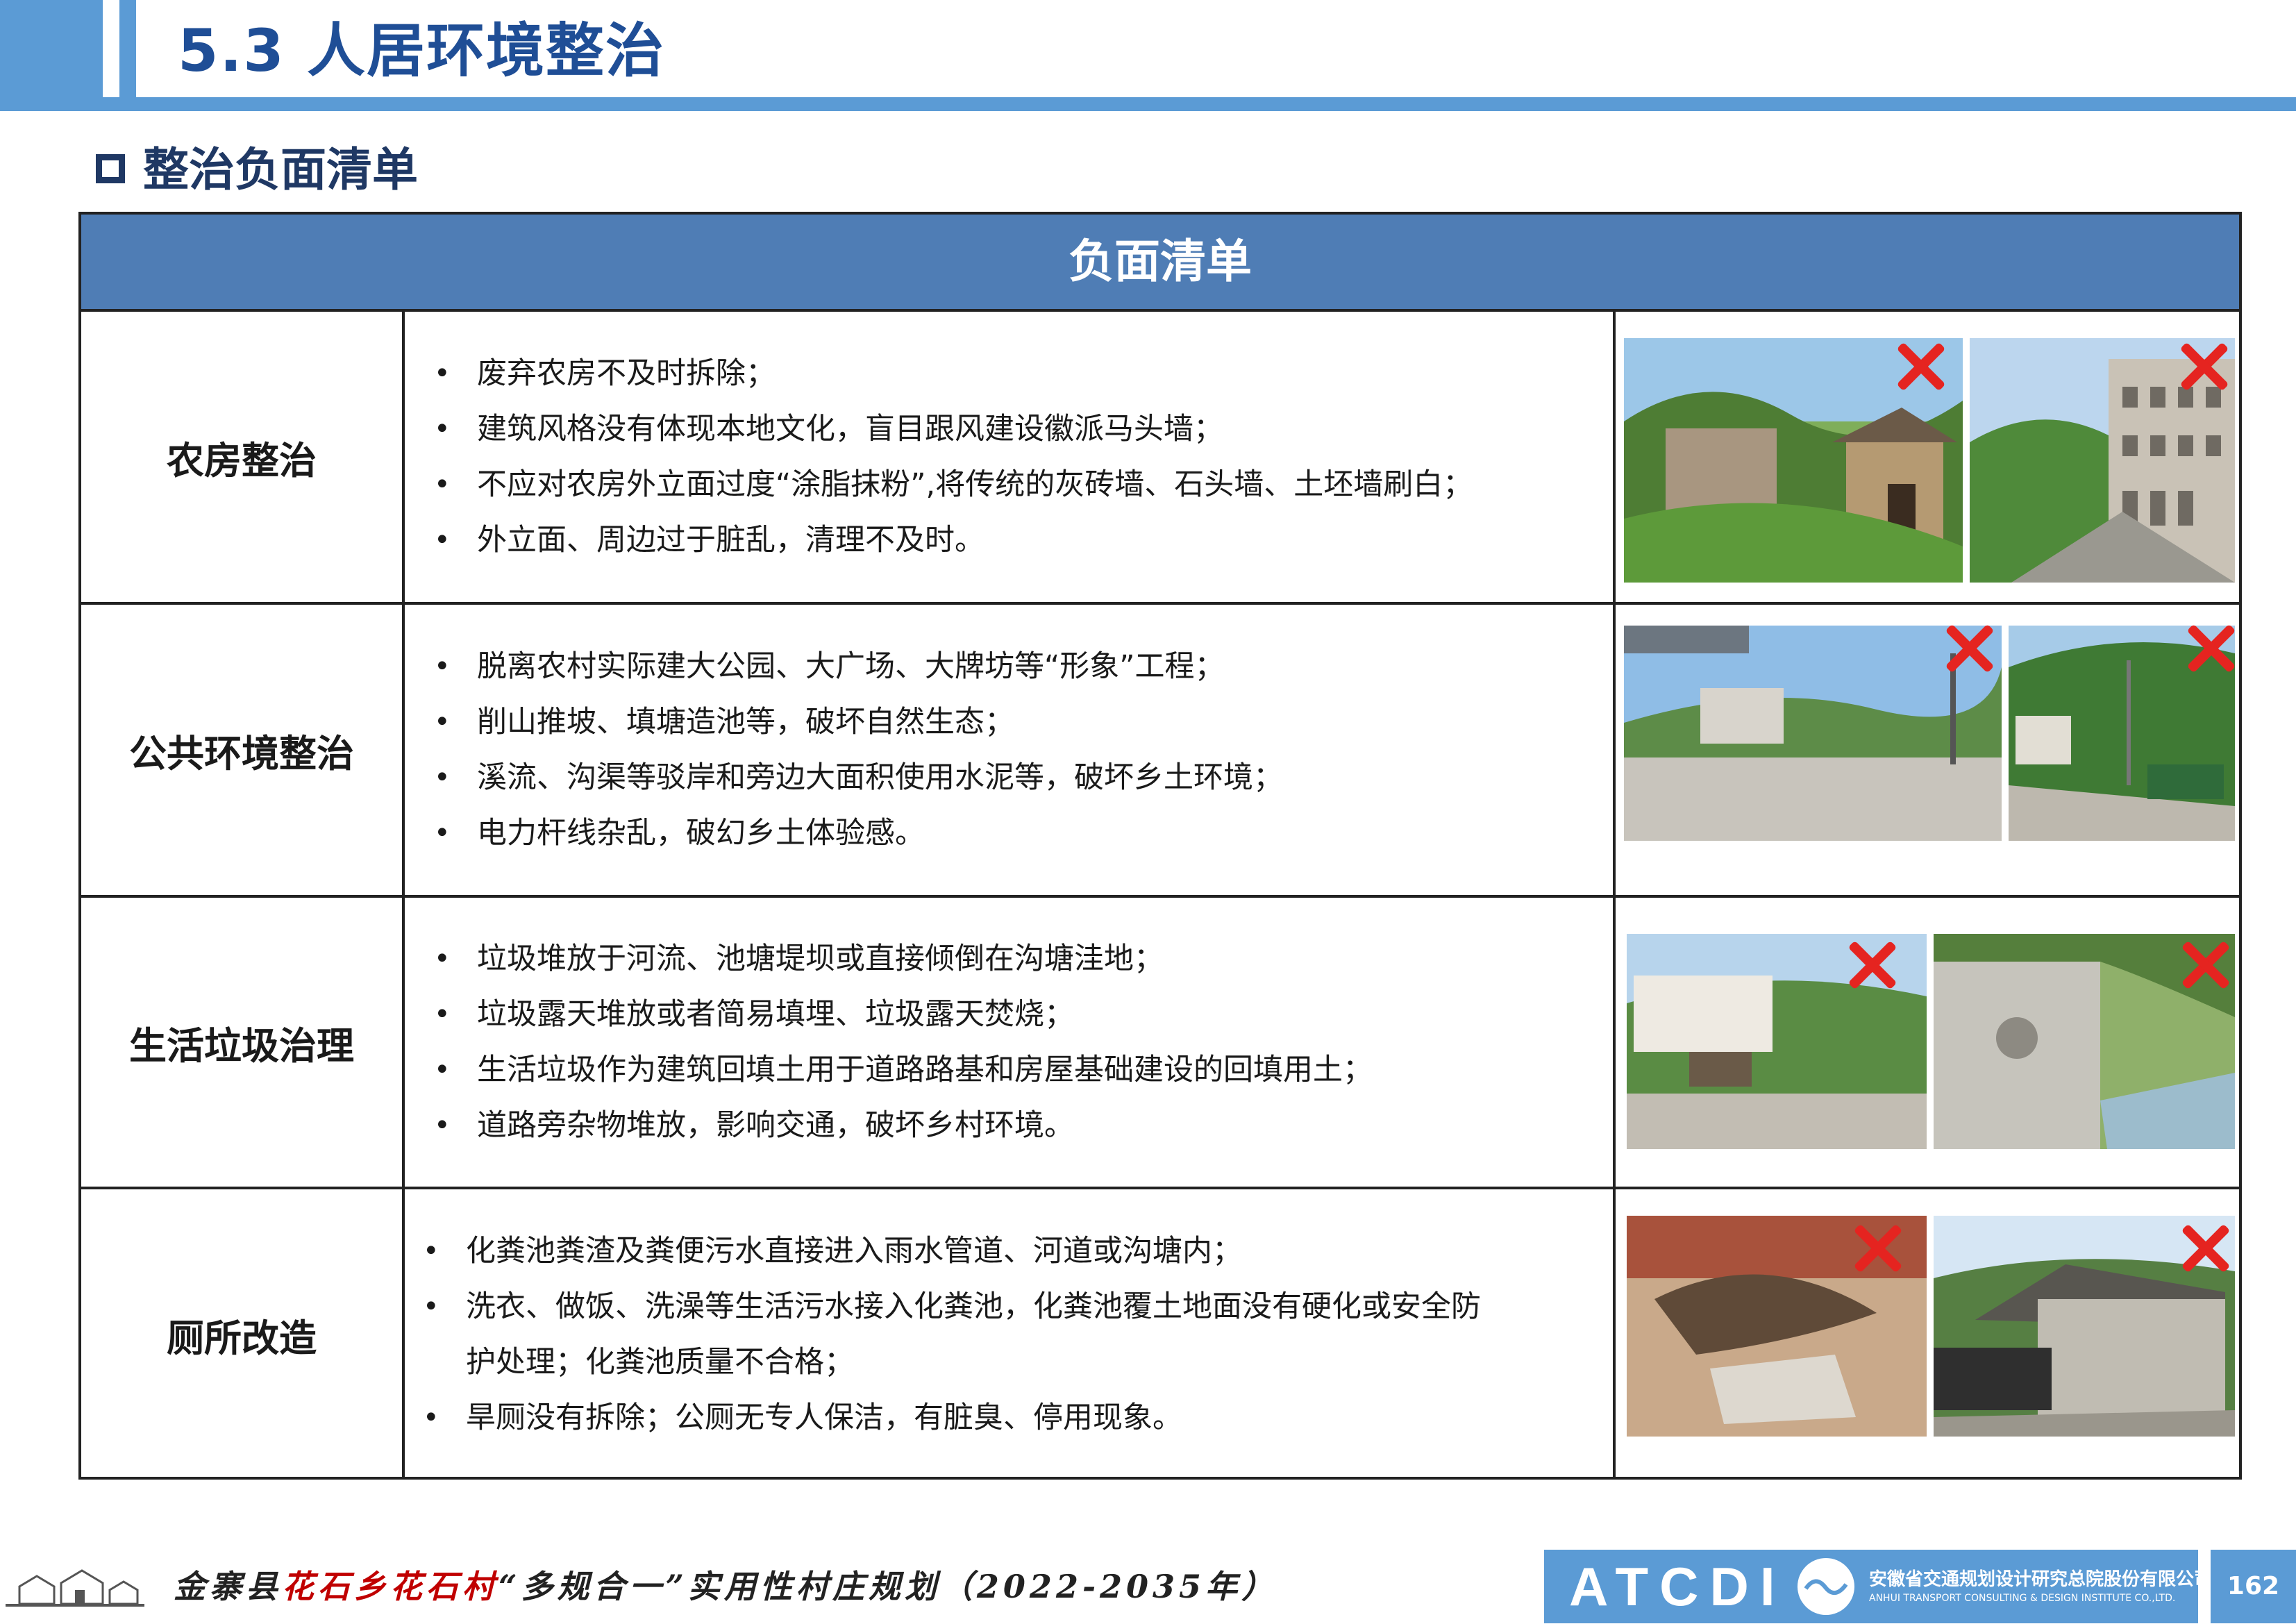 The image size is (2296, 1624). I want to click on logo-abbreviation: ATCDI, so click(1677, 1586).